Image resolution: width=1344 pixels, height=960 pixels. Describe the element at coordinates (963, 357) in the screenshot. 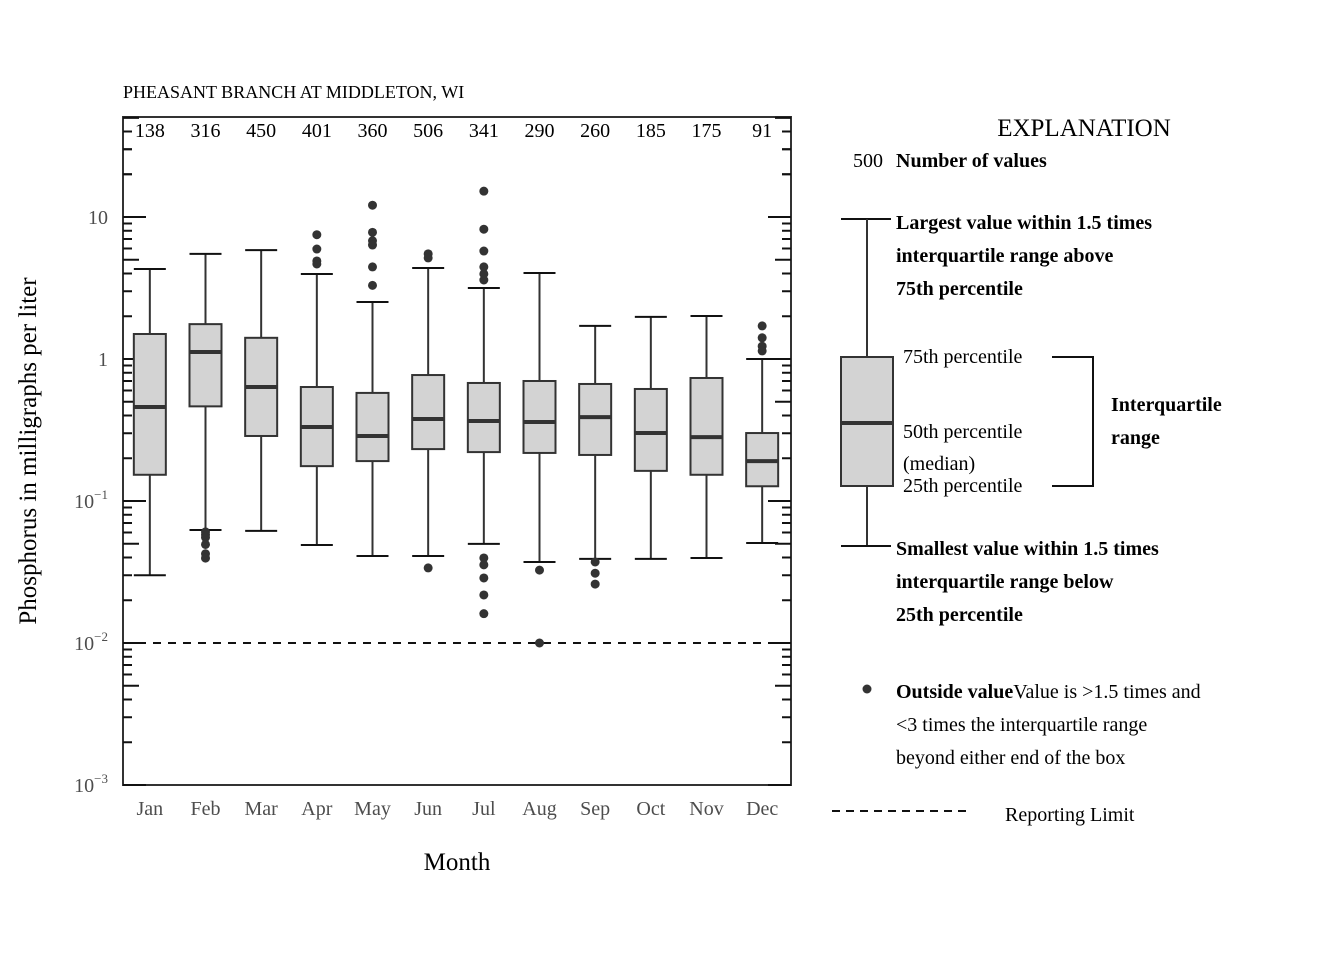

I see `legend-q3-label: 75th percentile` at that location.